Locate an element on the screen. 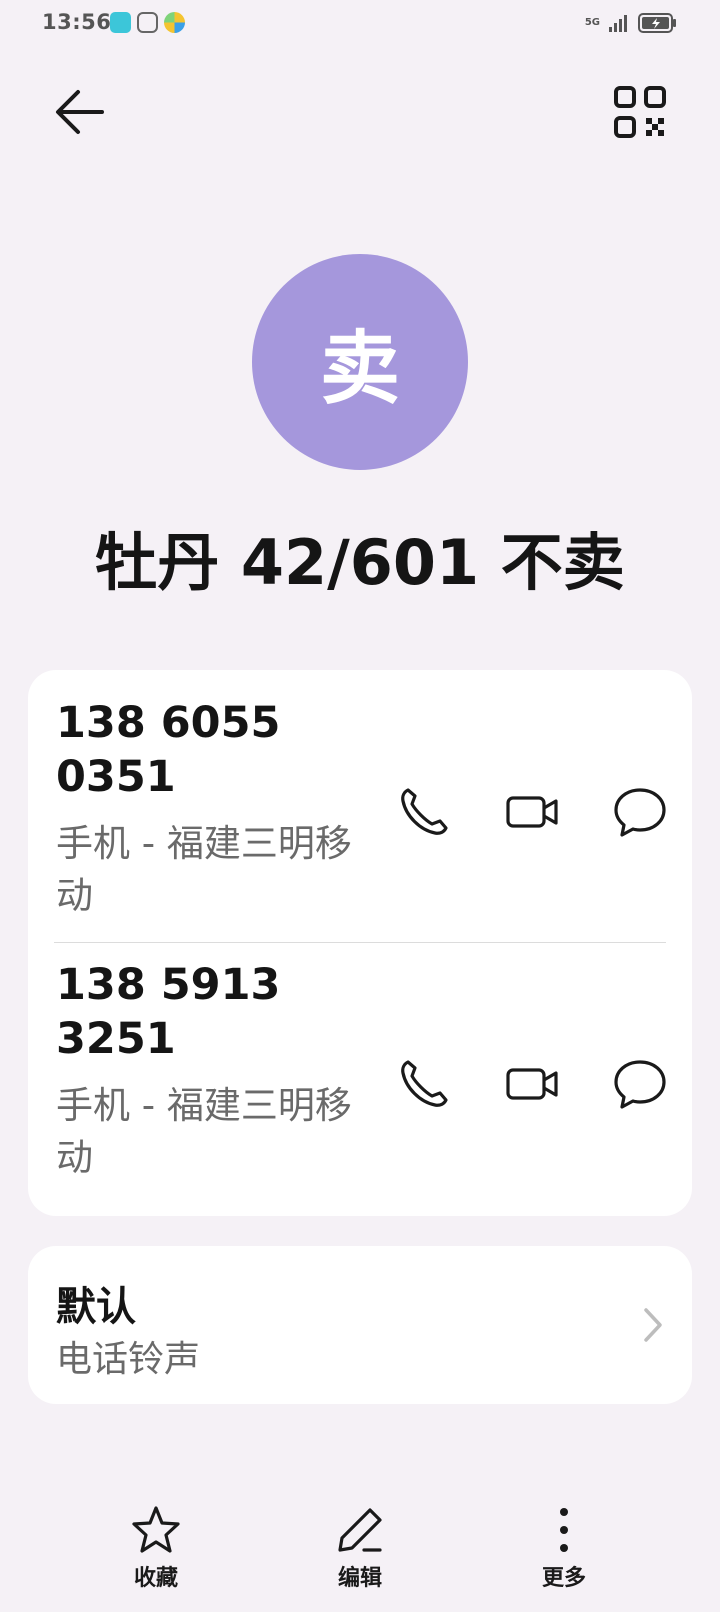 This screenshot has width=720, height=1612. favorite-label: 收藏 is located at coordinates (155, 1578).